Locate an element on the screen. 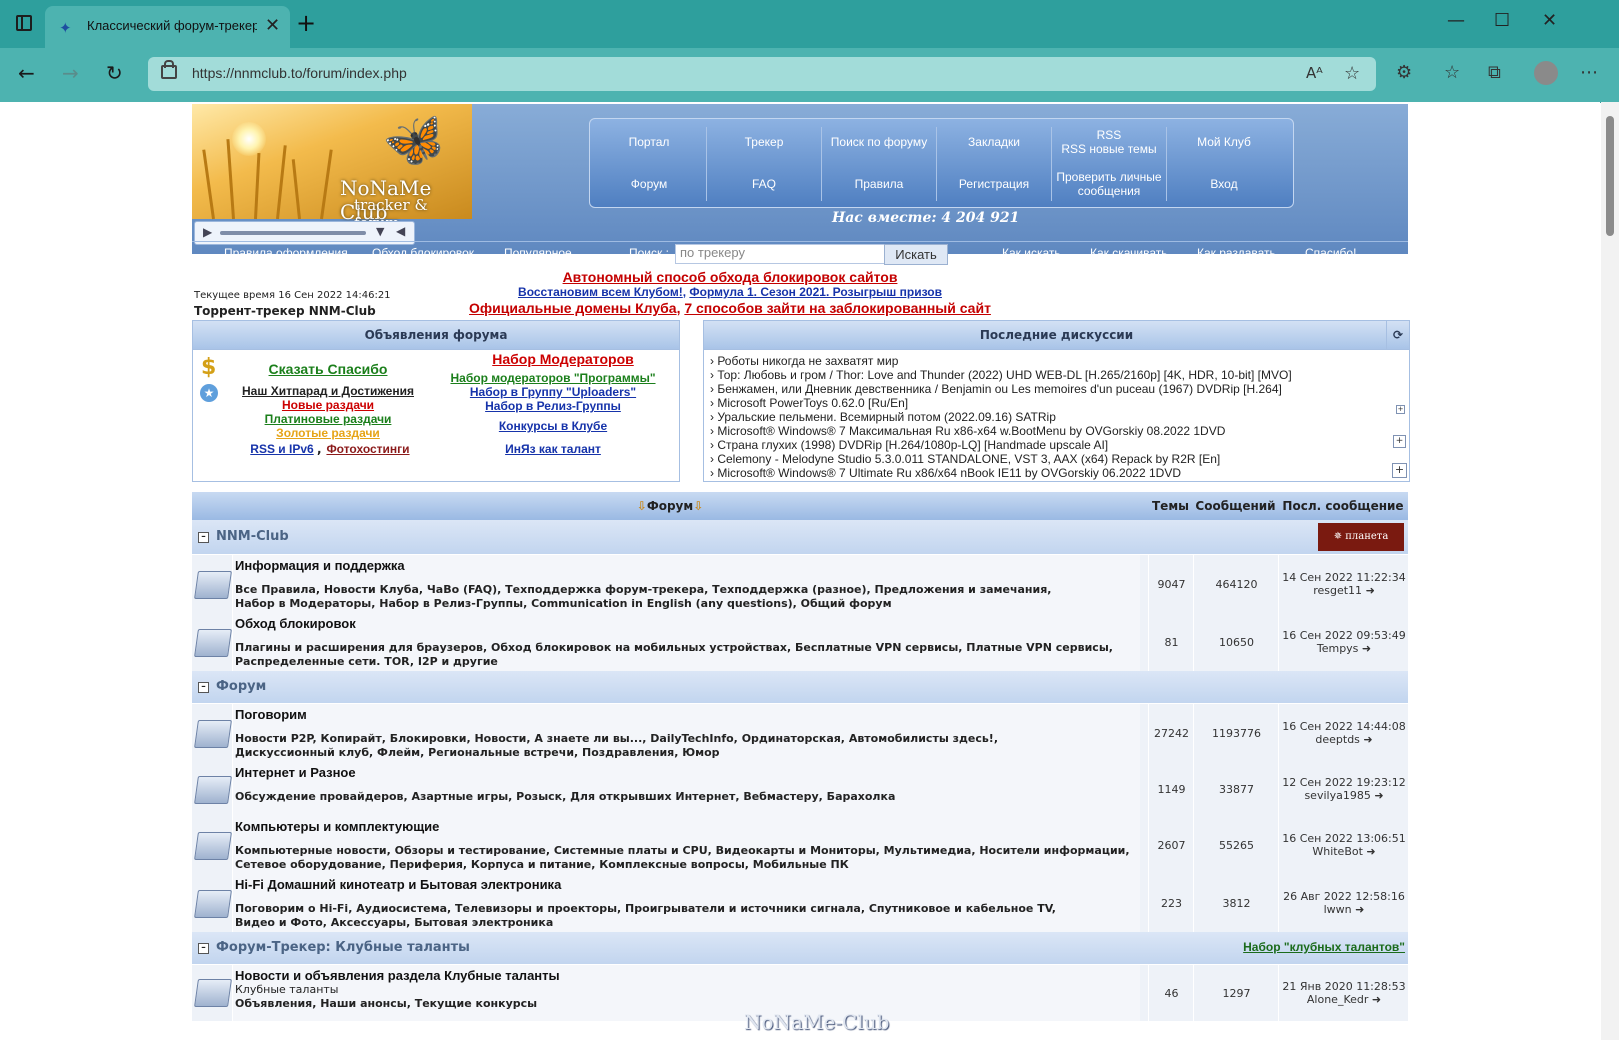 Image resolution: width=1619 pixels, height=1040 pixels. category-title: – NNM-Club is located at coordinates (243, 536).